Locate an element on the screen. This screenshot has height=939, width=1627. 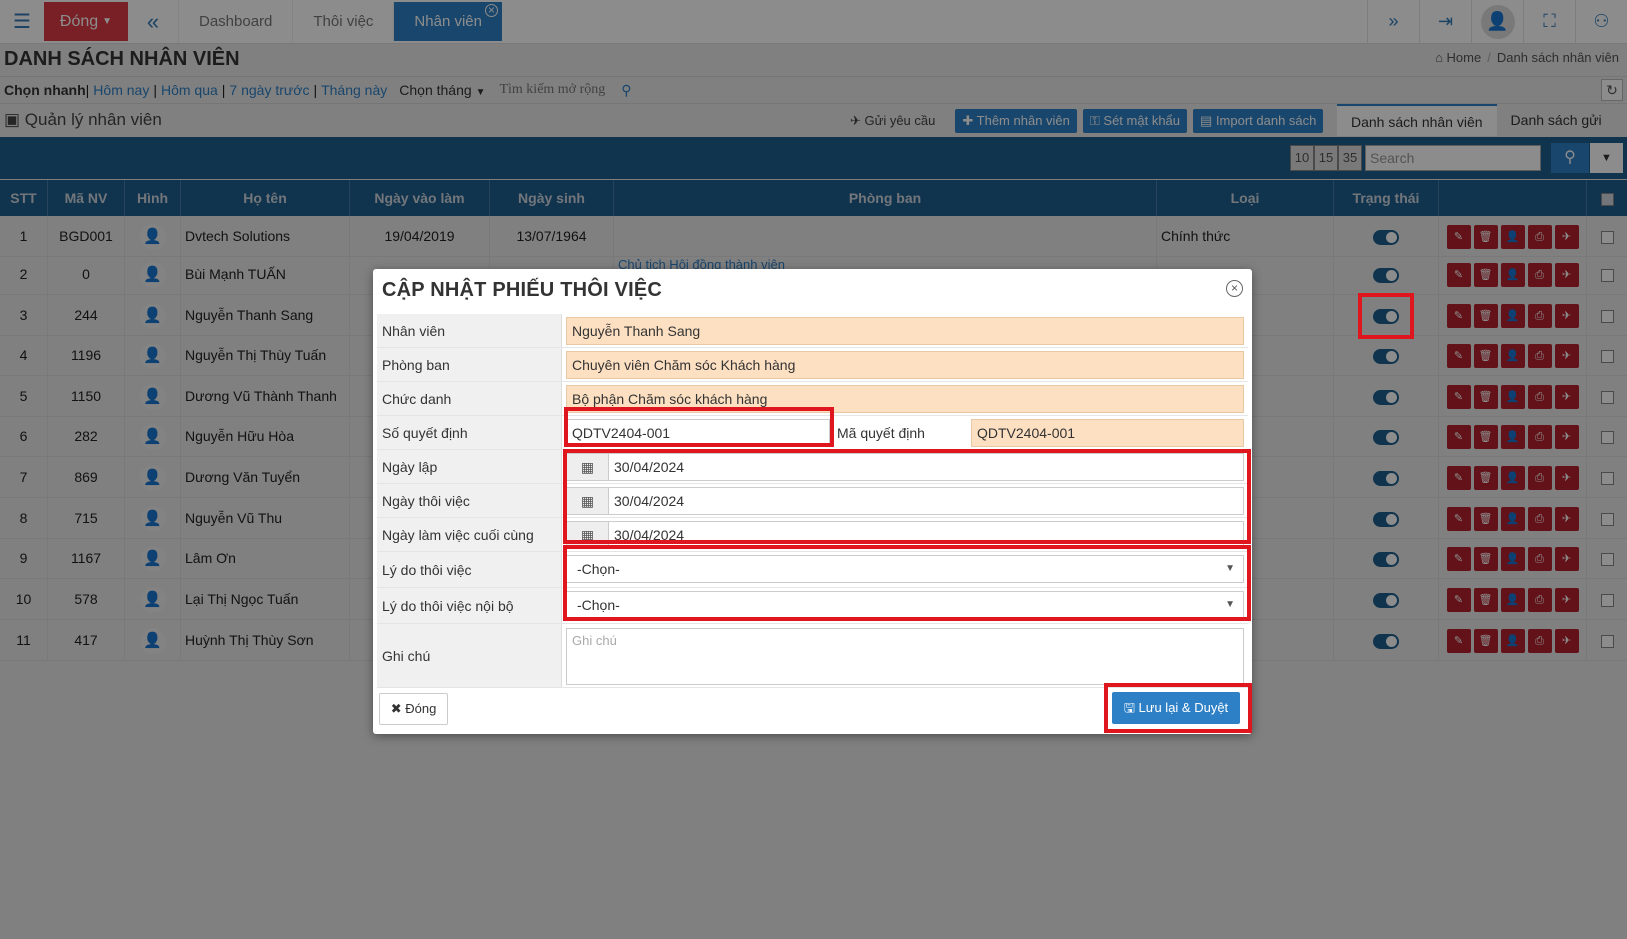
position-label: Chức danh is located at coordinates (469, 398).